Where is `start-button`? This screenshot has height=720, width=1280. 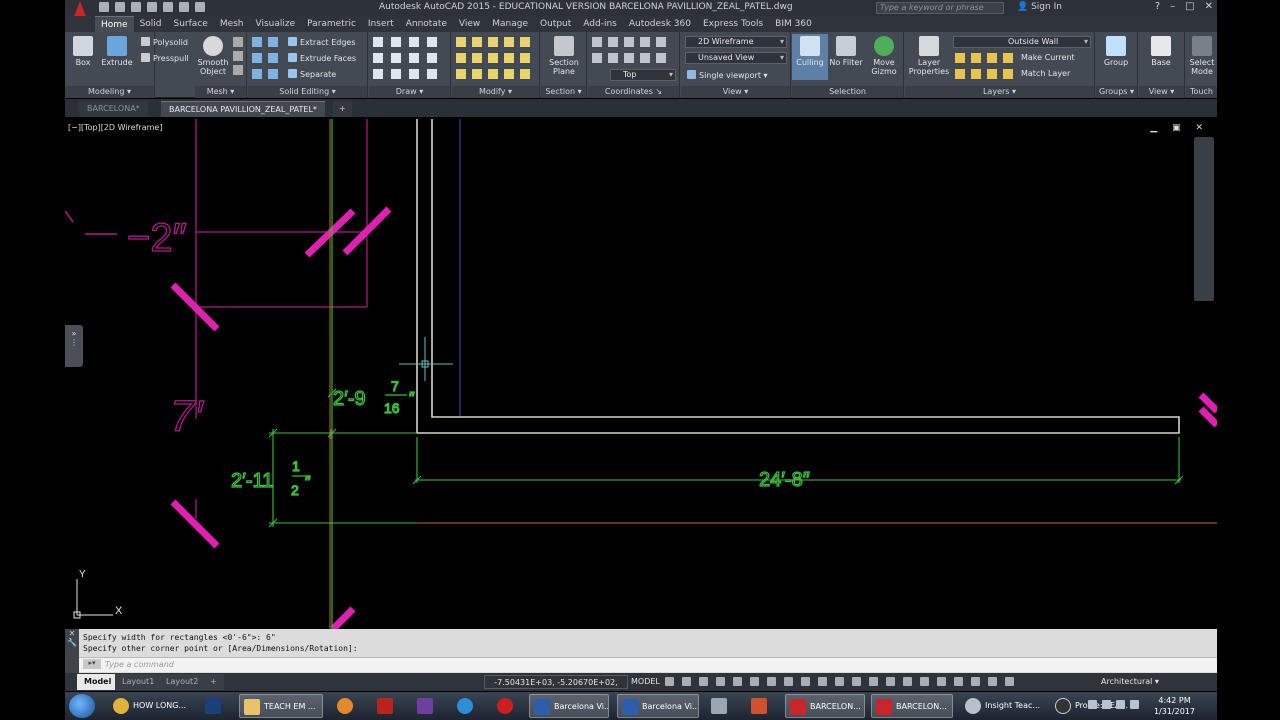
start-button is located at coordinates (82, 706).